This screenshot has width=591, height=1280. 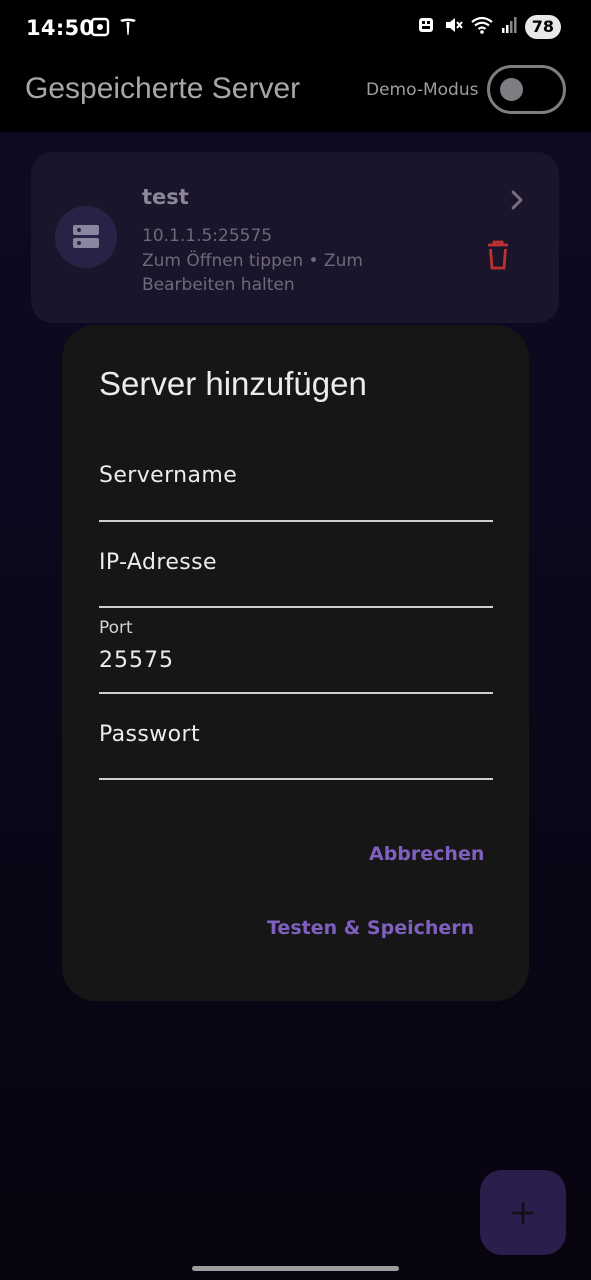 I want to click on server-icon, so click(x=86, y=236).